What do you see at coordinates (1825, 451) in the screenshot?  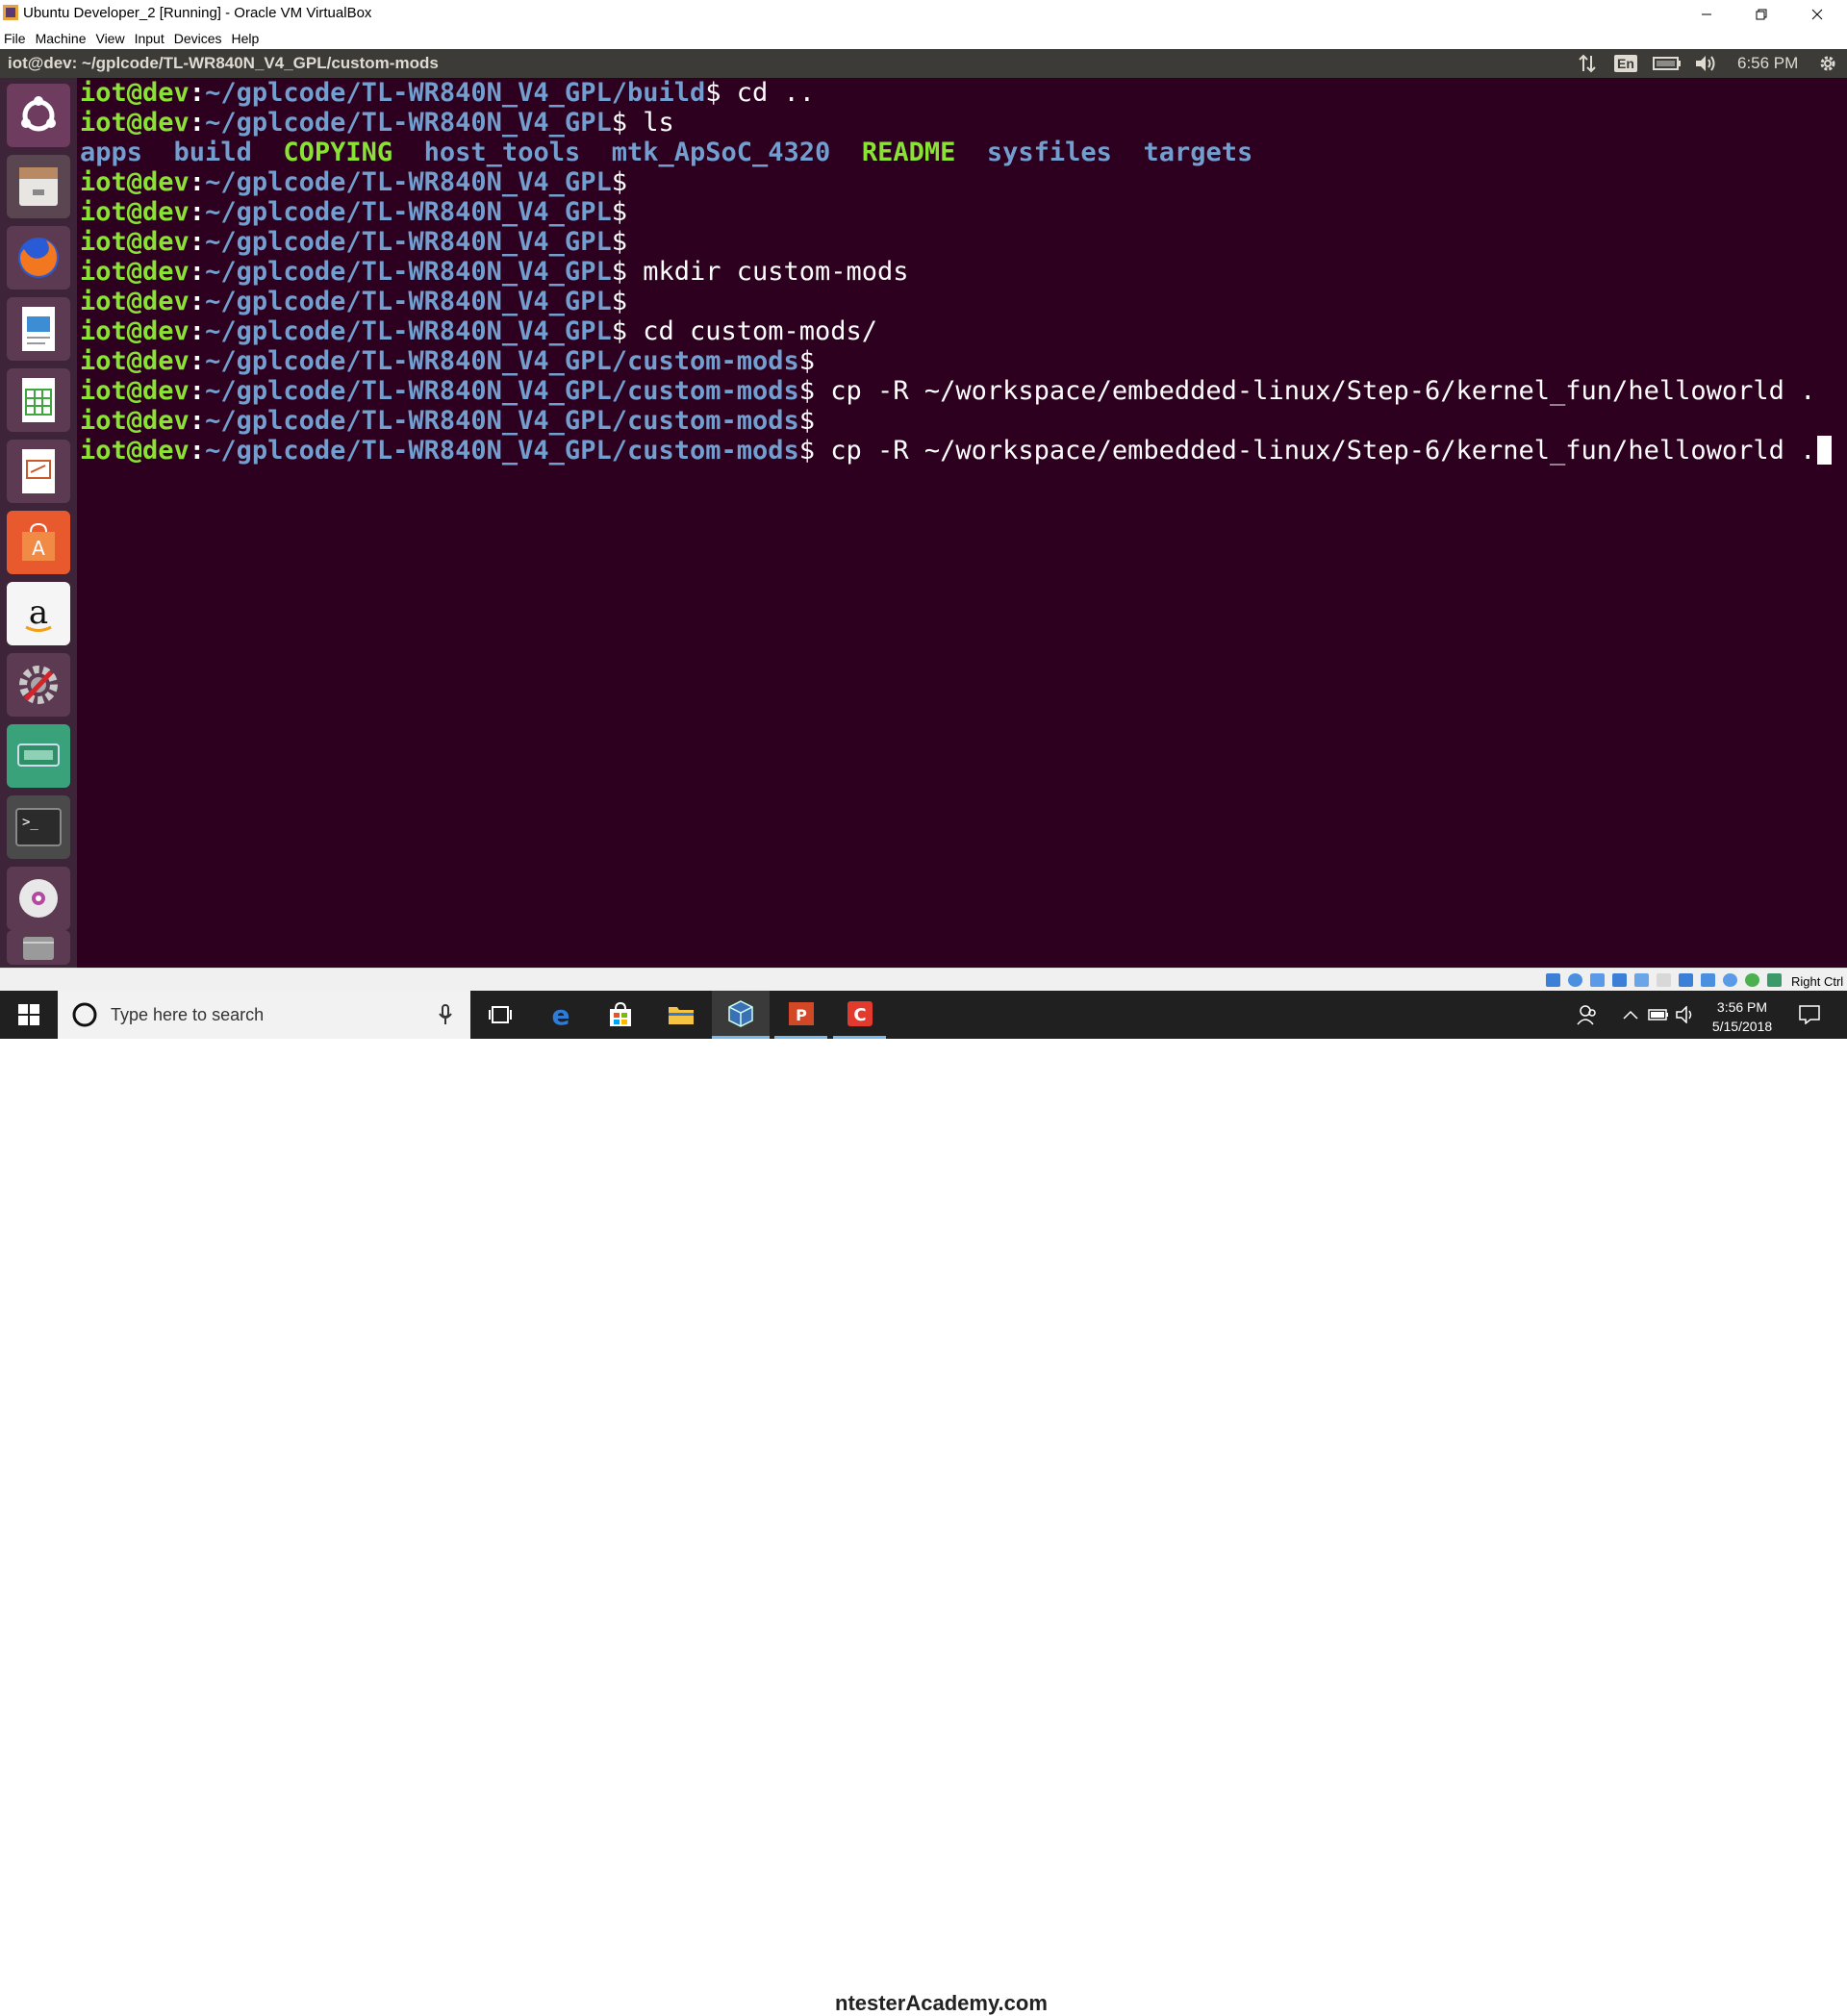 I see `terminal-cursor` at bounding box center [1825, 451].